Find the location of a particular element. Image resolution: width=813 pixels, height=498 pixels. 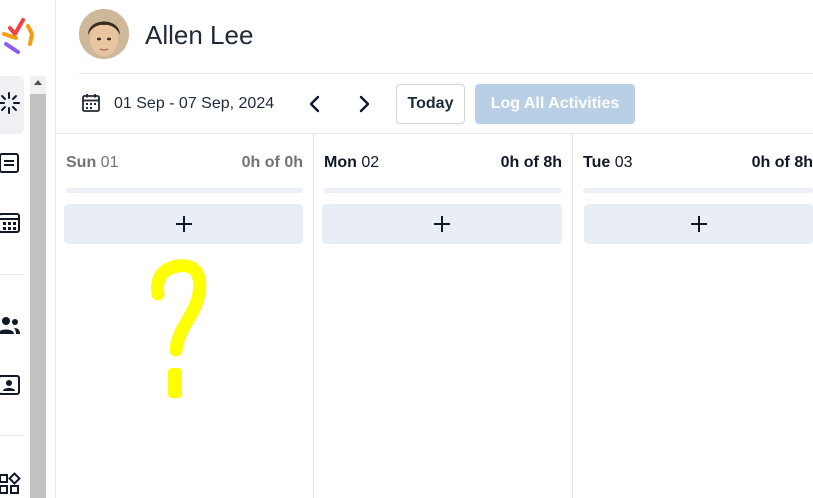

scroll-up-icon is located at coordinates (38, 82).